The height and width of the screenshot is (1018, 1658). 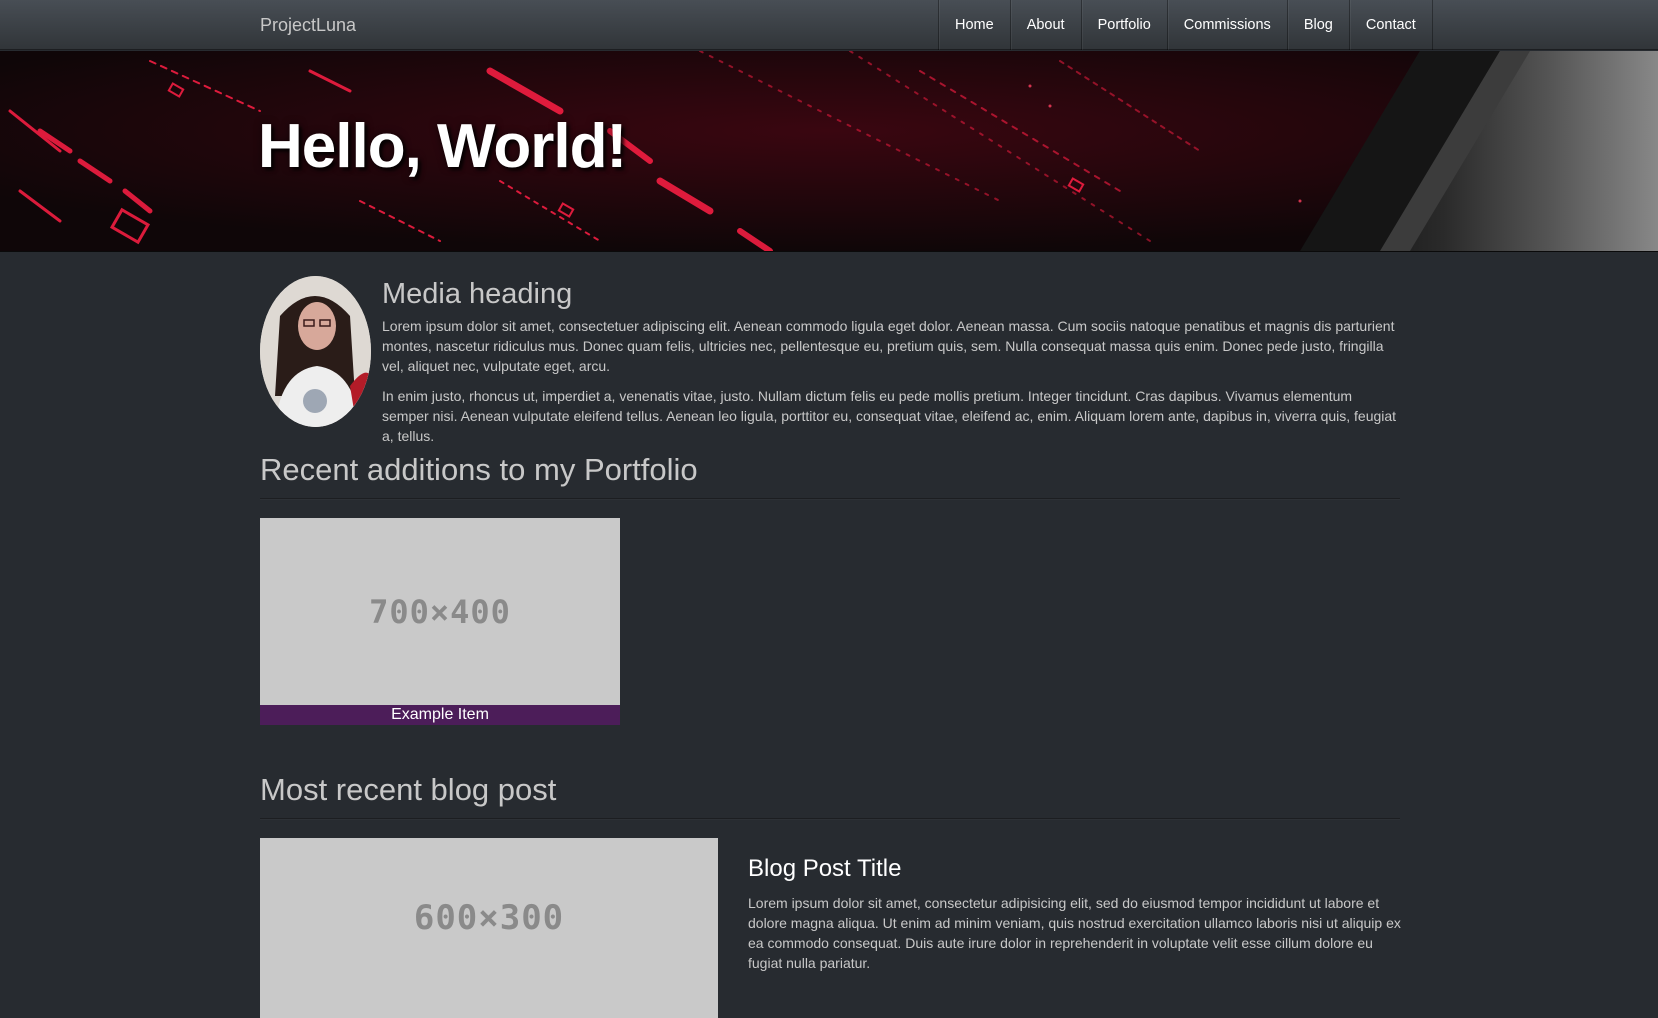 I want to click on portfolio-item: 700×400 Example Item, so click(x=440, y=621).